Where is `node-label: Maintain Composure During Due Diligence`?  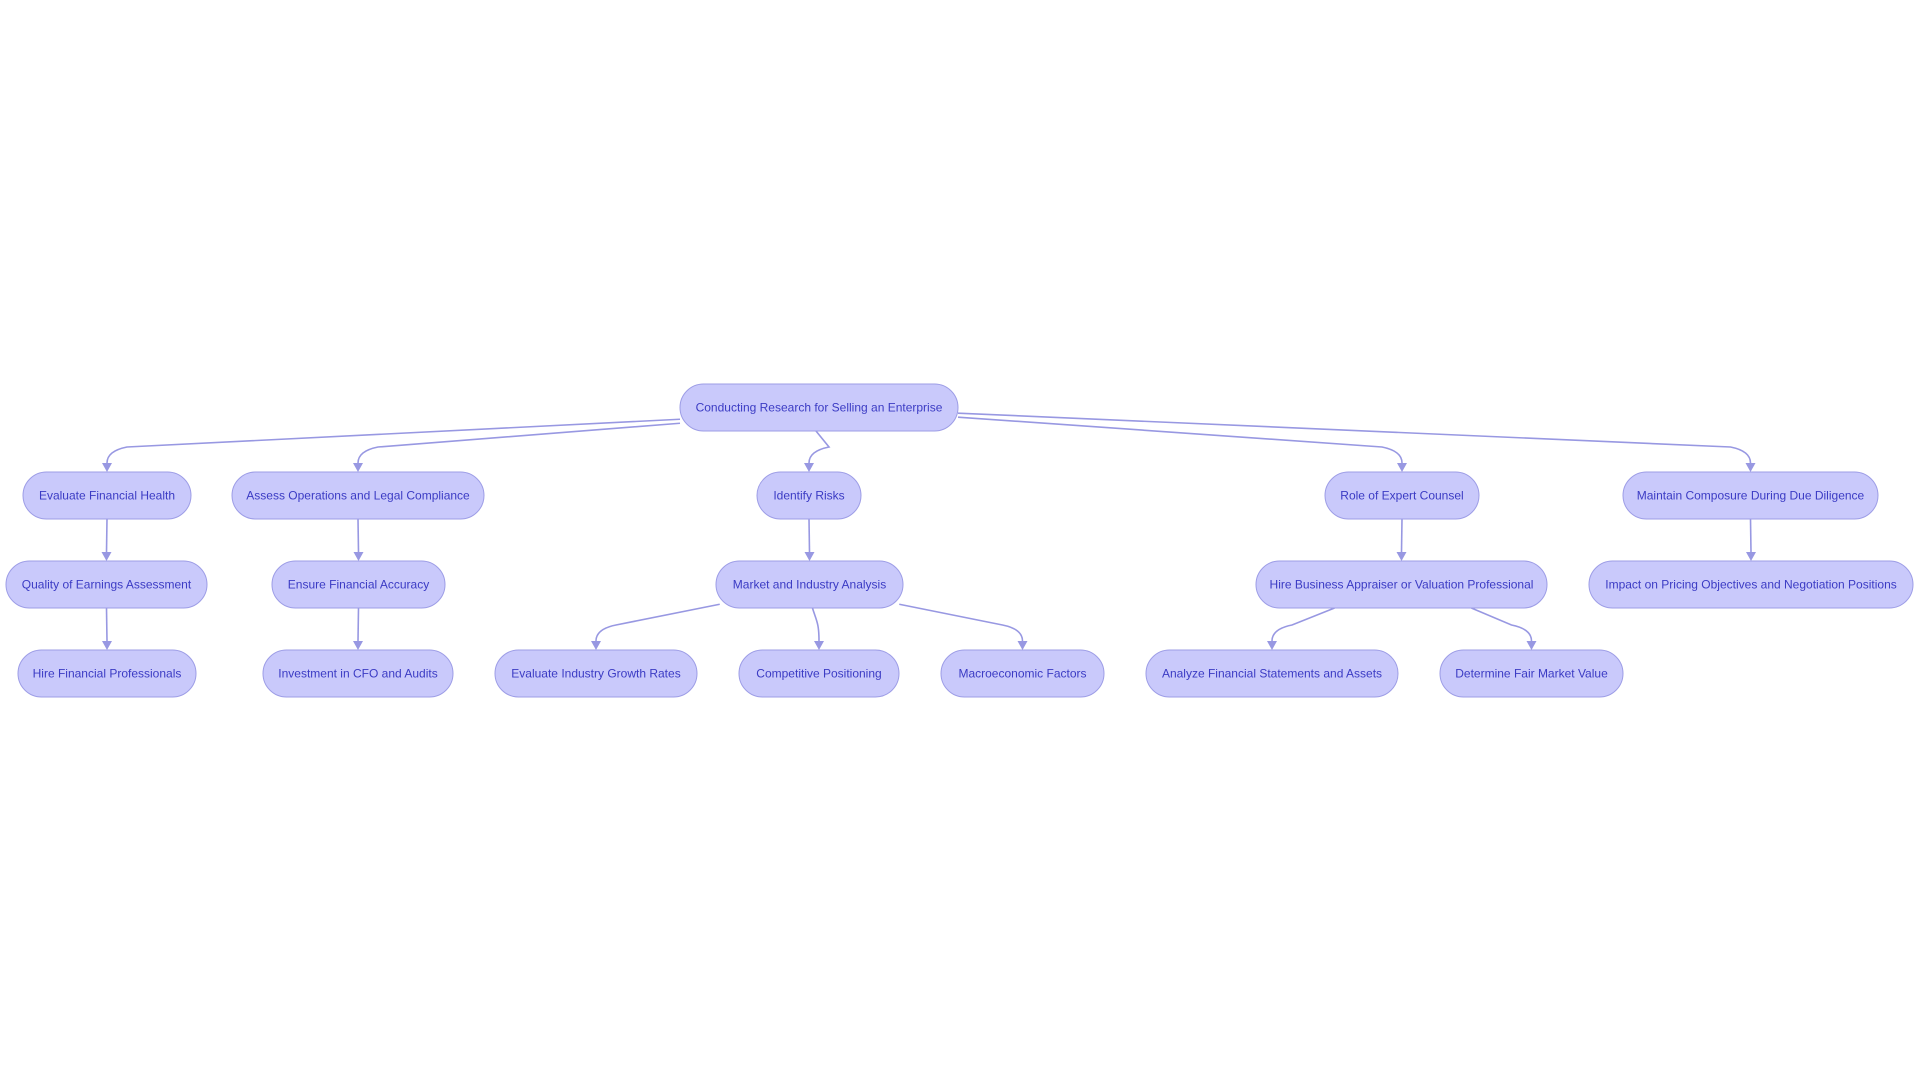 node-label: Maintain Composure During Due Diligence is located at coordinates (1751, 496).